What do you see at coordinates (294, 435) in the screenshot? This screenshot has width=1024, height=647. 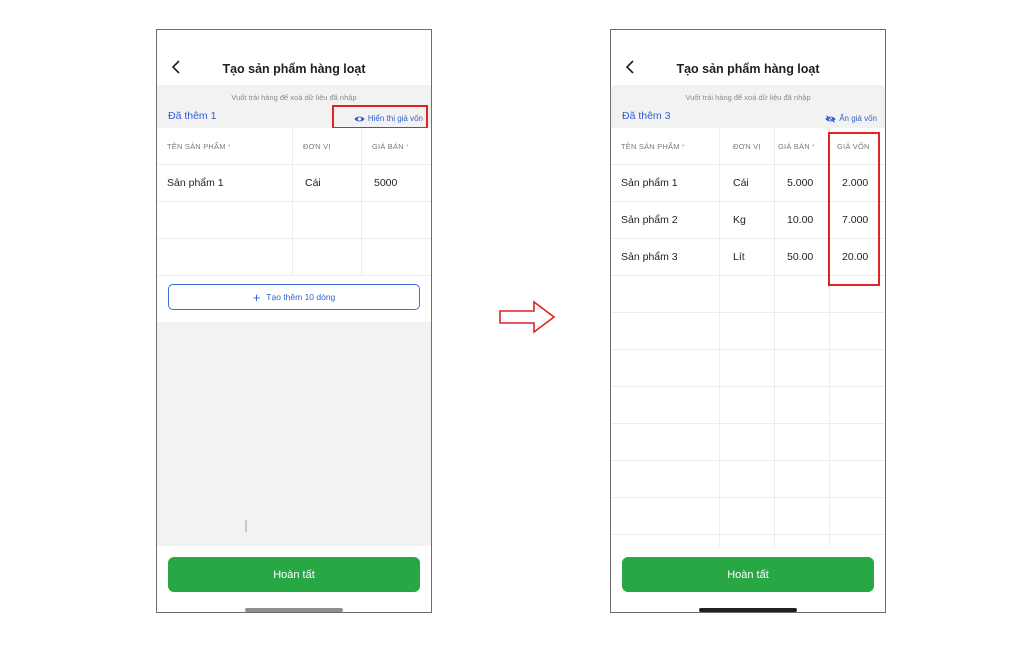 I see `empty-area` at bounding box center [294, 435].